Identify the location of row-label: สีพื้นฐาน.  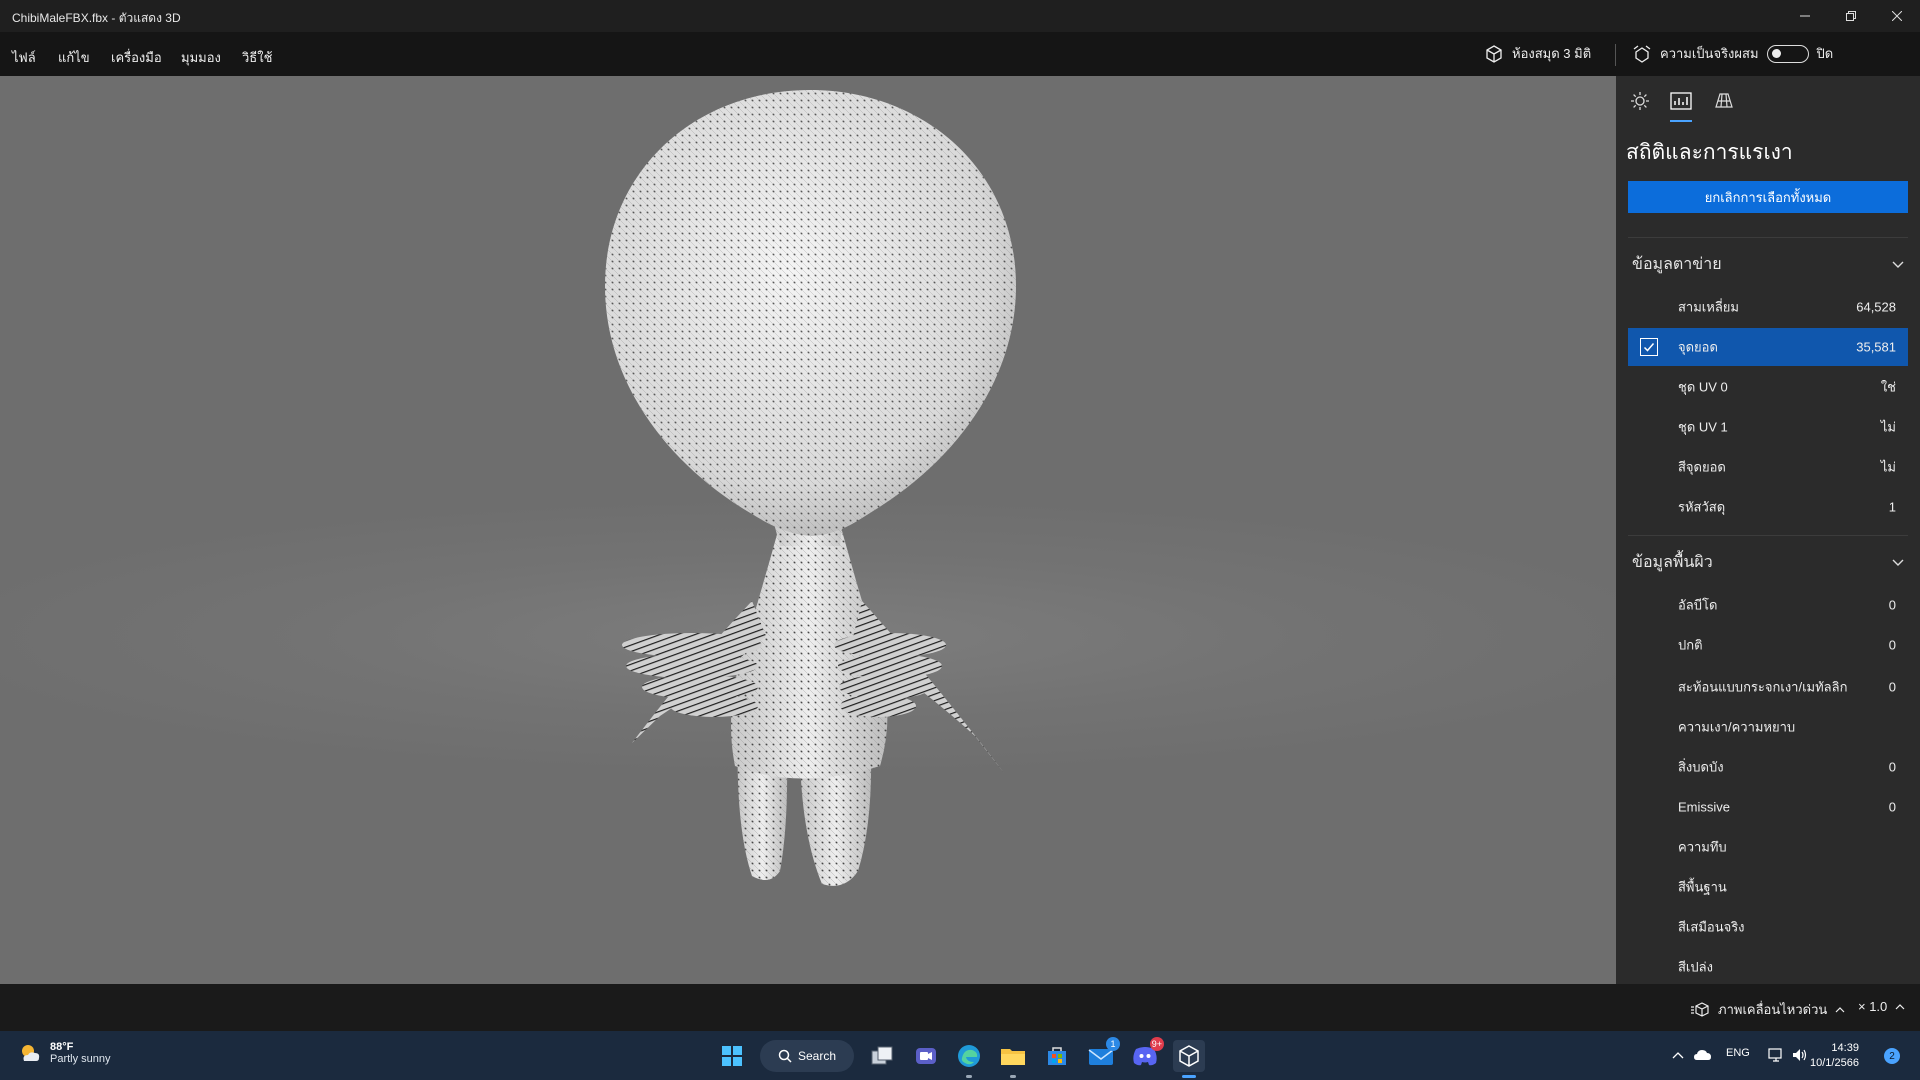
(1702, 887).